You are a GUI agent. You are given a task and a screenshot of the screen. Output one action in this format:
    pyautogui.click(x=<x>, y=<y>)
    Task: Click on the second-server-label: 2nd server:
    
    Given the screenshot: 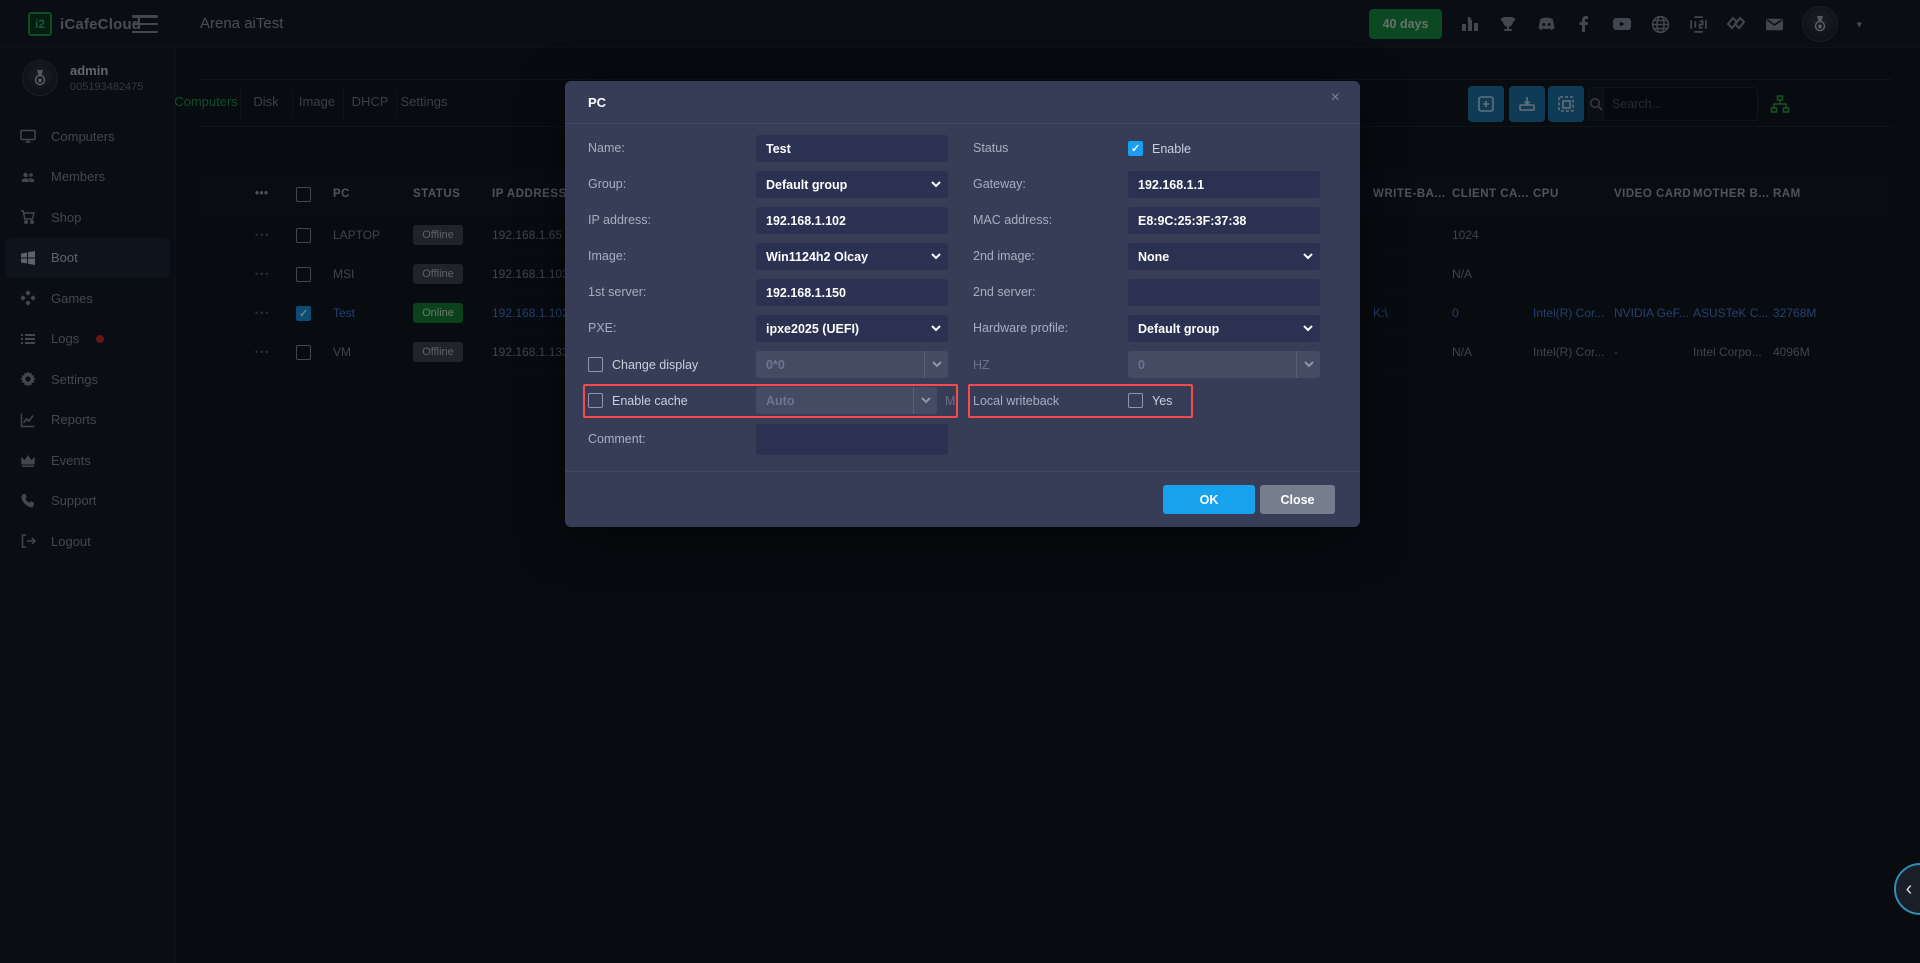 What is the action you would take?
    pyautogui.click(x=1004, y=292)
    